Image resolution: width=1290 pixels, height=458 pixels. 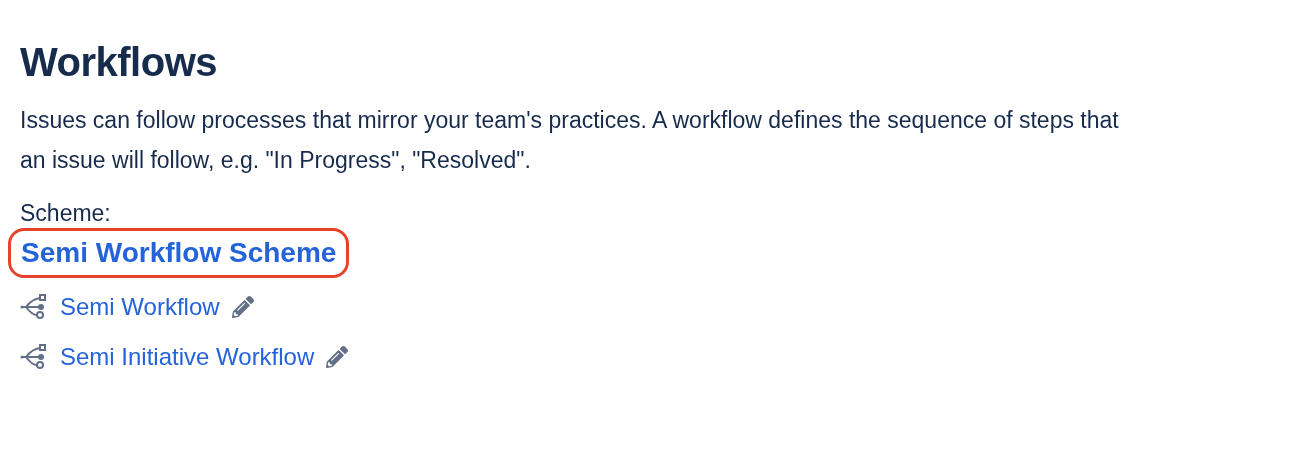 What do you see at coordinates (570, 140) in the screenshot?
I see `description-text: Issues can follow processes that mirror your team's practices. A workflow defines the sequence of steps that an issue will follow, e.g. "In Progress", "Resolved".` at bounding box center [570, 140].